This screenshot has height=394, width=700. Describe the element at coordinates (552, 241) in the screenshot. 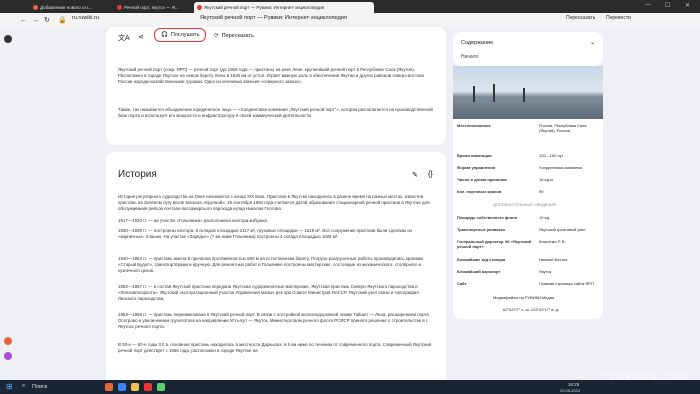

I see `infobox-value: Власенко Р. В.` at that location.